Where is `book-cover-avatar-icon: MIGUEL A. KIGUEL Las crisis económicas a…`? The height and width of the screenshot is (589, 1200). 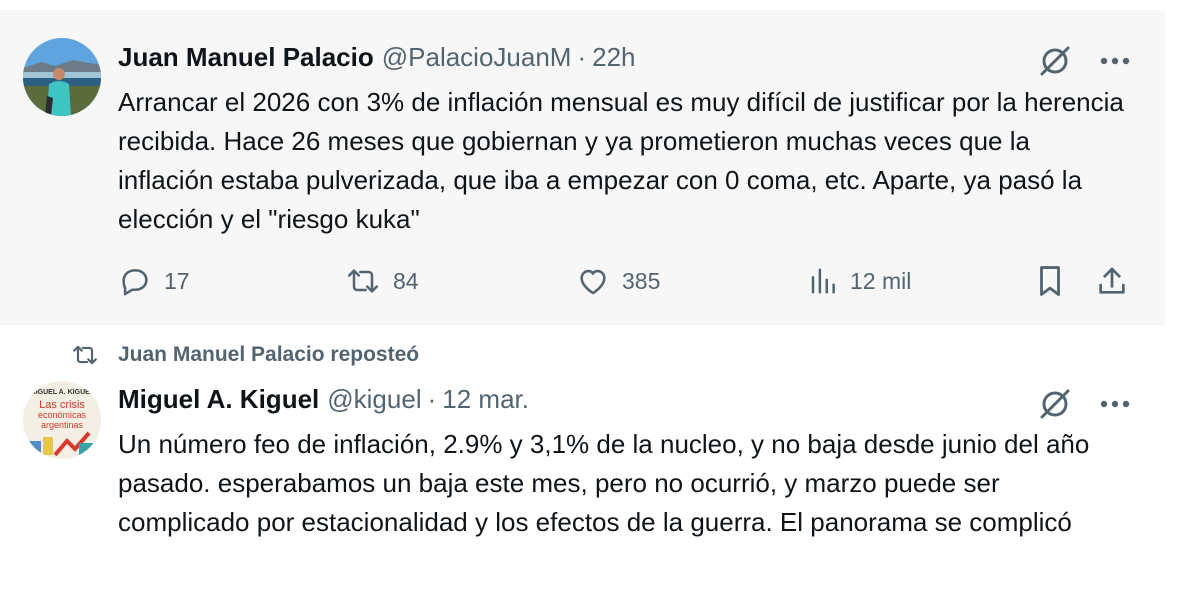 book-cover-avatar-icon: MIGUEL A. KIGUEL Las crisis económicas a… is located at coordinates (62, 420).